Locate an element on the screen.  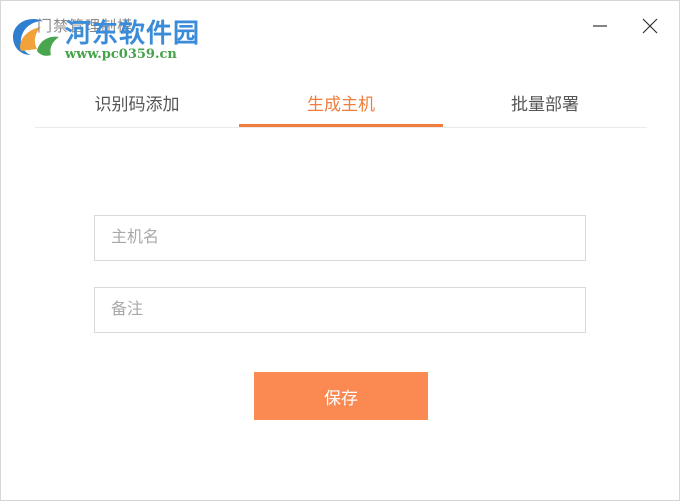
minimize-button is located at coordinates (600, 26).